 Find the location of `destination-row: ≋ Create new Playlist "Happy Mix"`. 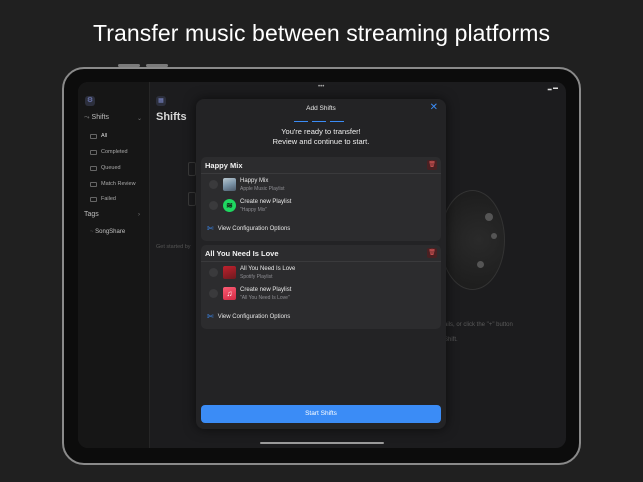

destination-row: ≋ Create new Playlist "Happy Mix" is located at coordinates (321, 206).